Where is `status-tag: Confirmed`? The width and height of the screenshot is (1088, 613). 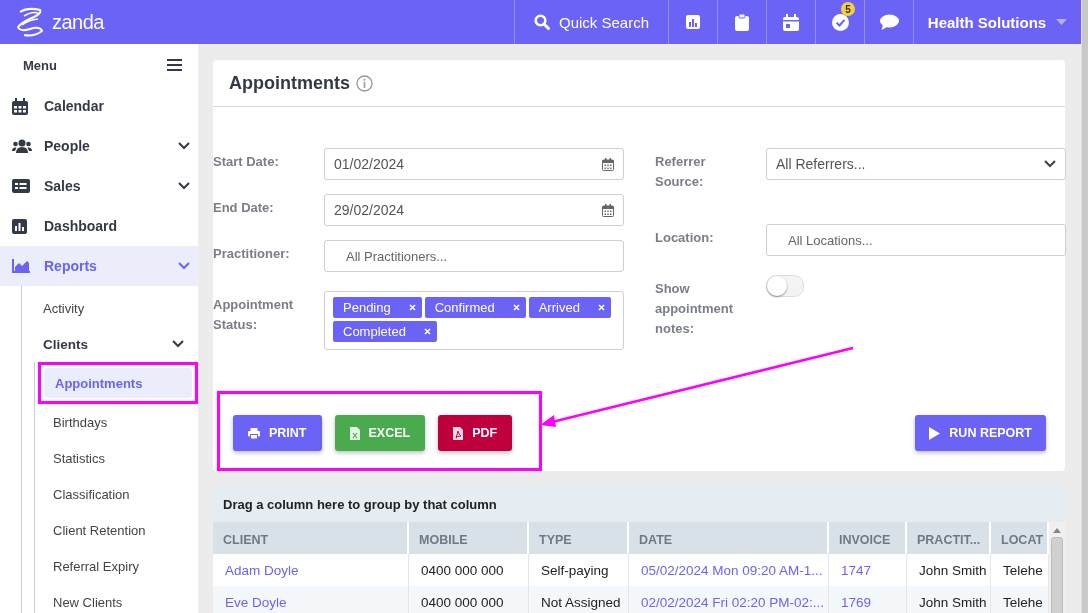 status-tag: Confirmed is located at coordinates (475, 307).